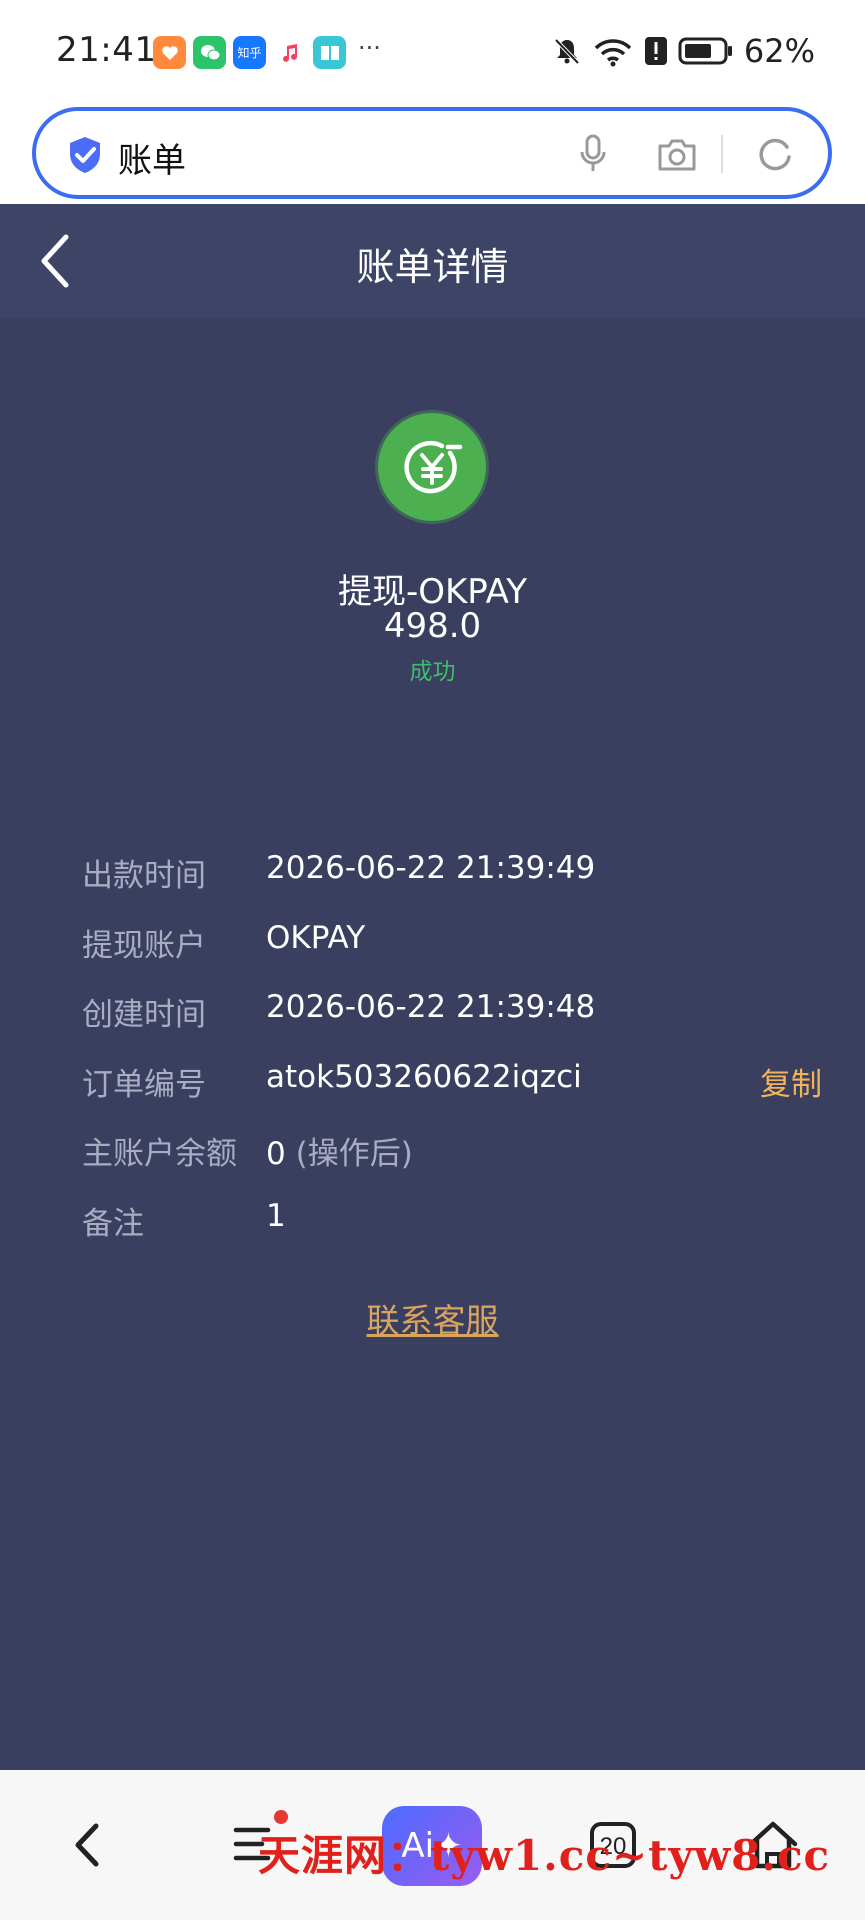 Image resolution: width=865 pixels, height=1920 pixels. I want to click on search-divider, so click(722, 154).